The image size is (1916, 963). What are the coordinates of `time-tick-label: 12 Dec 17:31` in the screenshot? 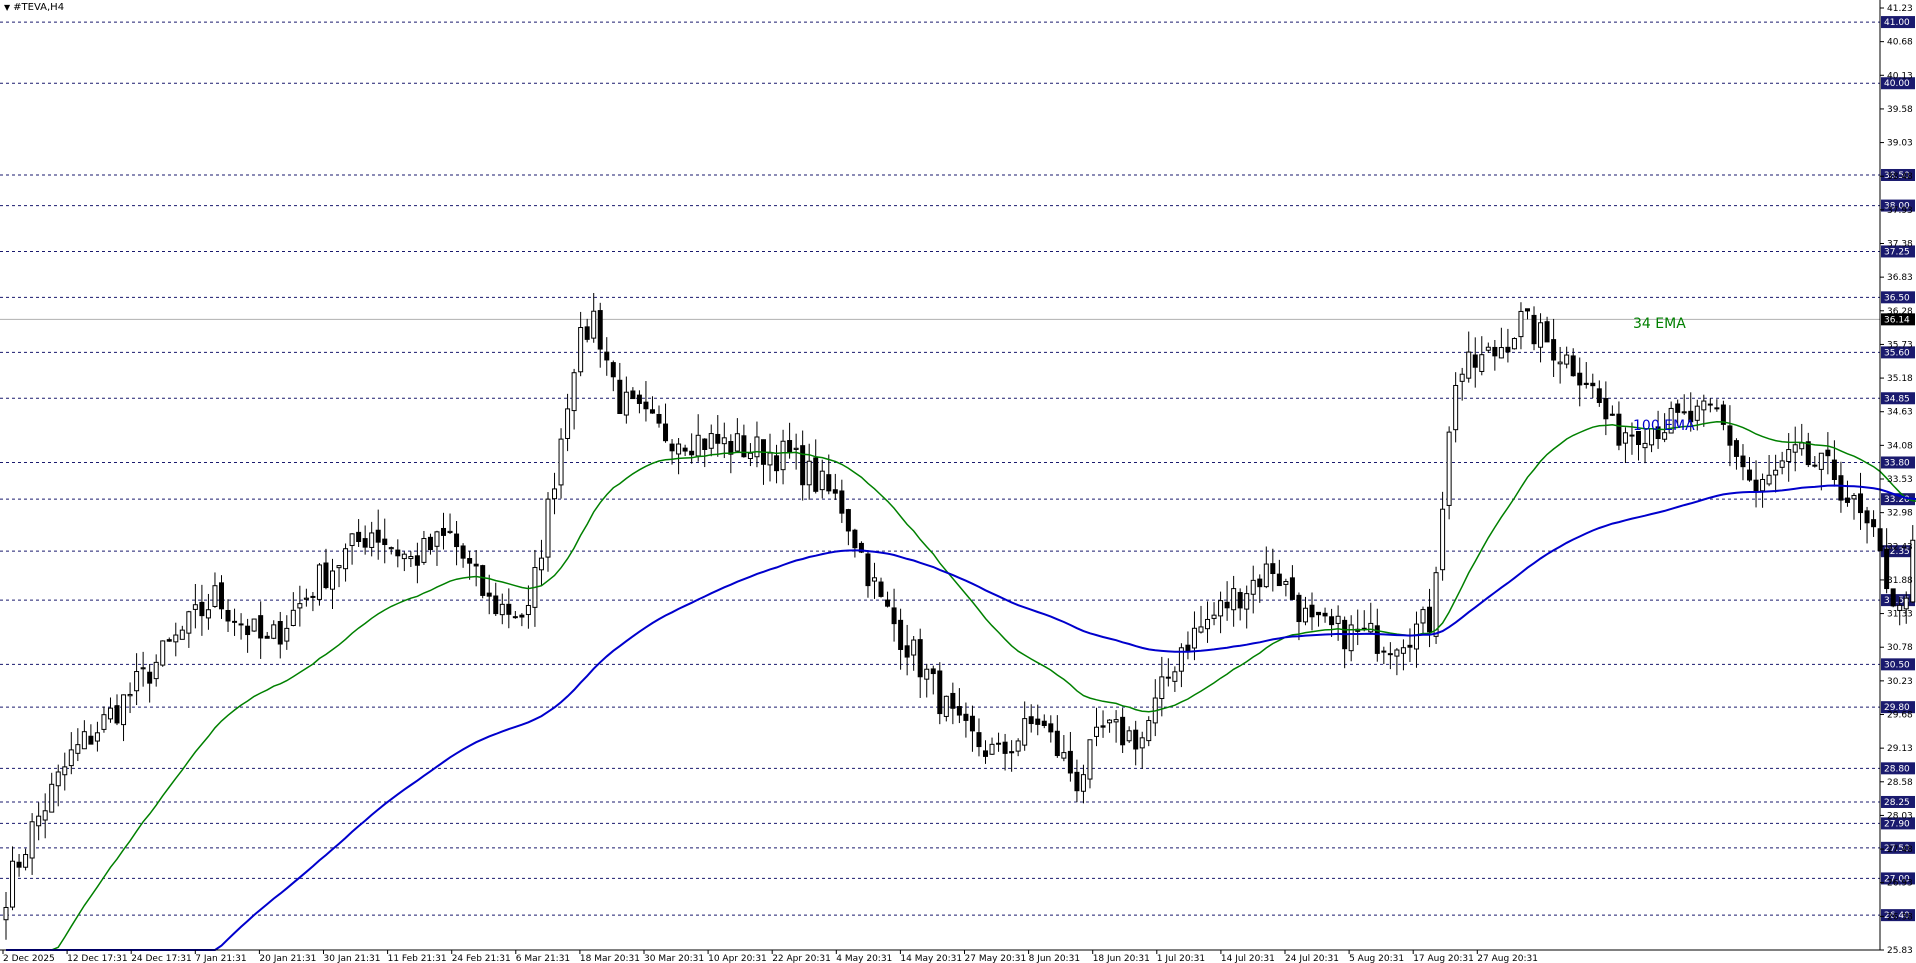 It's located at (97, 958).